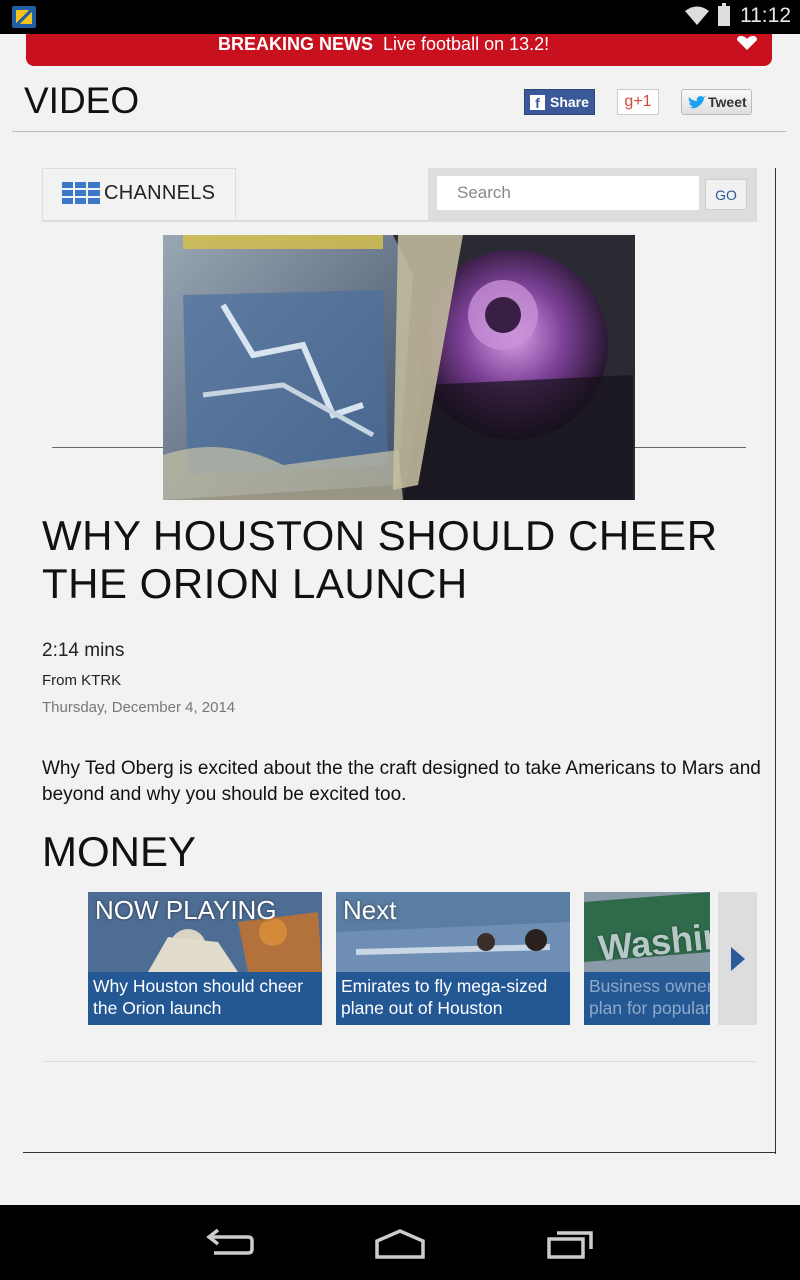 Image resolution: width=800 pixels, height=1280 pixels. What do you see at coordinates (568, 193) in the screenshot?
I see `search-input` at bounding box center [568, 193].